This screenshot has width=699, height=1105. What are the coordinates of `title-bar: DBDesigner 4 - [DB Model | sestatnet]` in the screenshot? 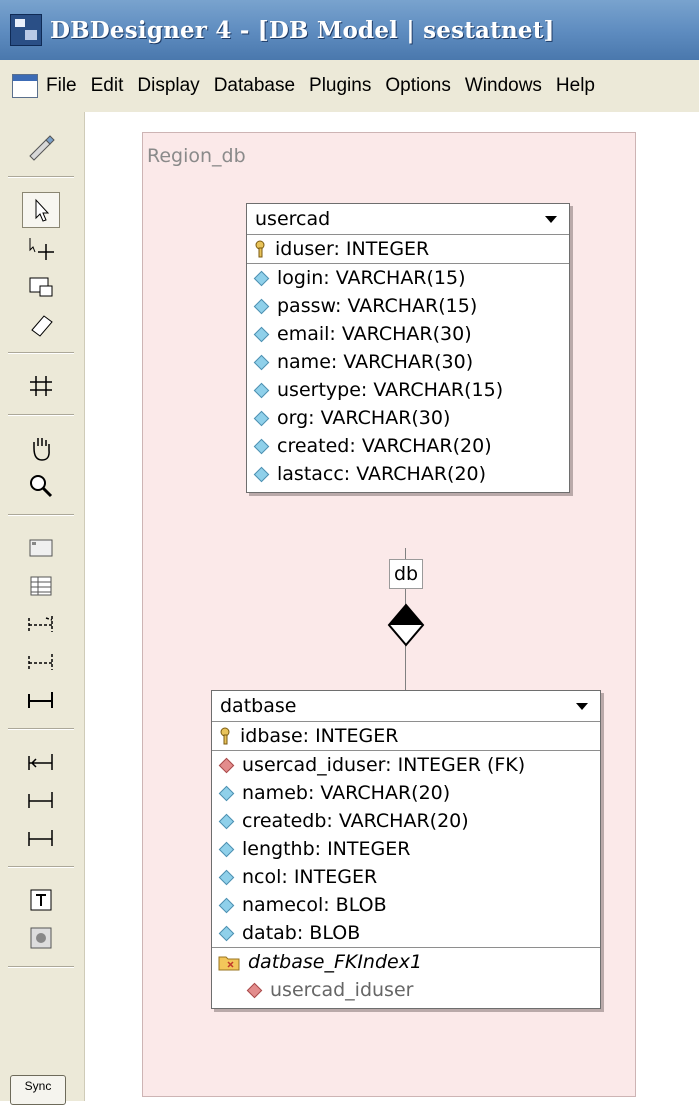 It's located at (349, 30).